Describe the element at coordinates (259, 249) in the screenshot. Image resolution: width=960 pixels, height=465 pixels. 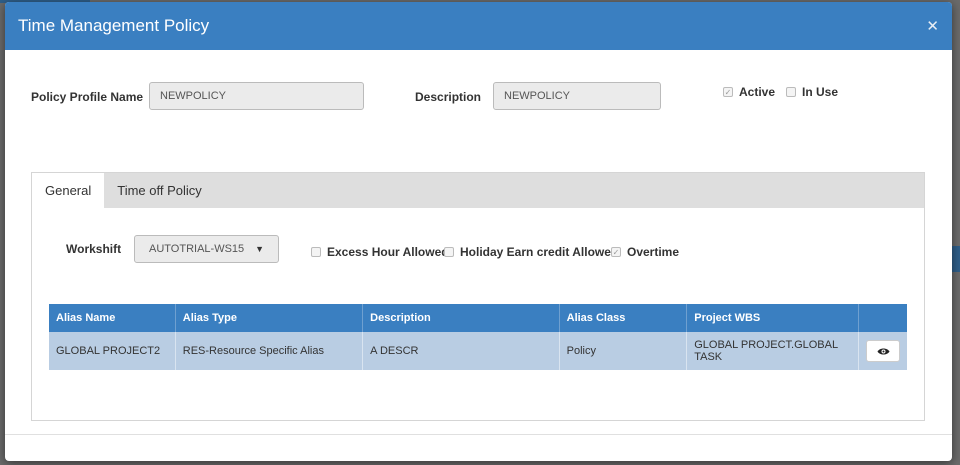
I see `chevron-down-icon: ▼` at that location.